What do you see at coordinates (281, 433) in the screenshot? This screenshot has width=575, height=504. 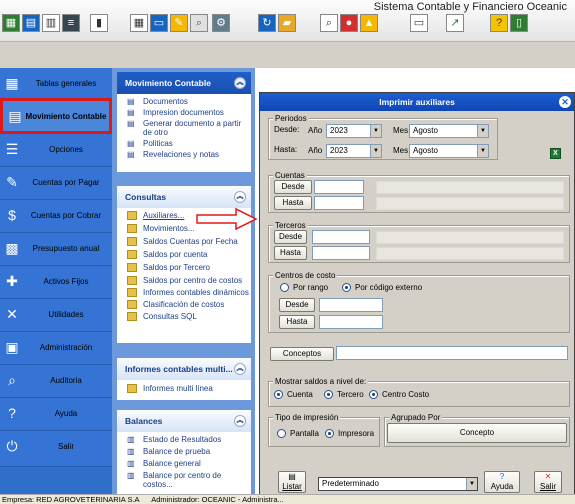 I see `pantalla-radio` at bounding box center [281, 433].